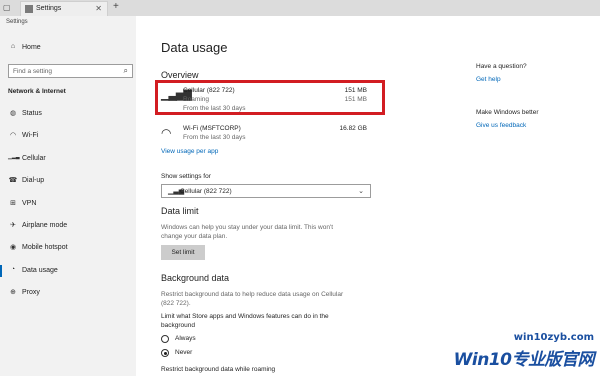  I want to click on close-tab-icon: ✕, so click(98, 8).